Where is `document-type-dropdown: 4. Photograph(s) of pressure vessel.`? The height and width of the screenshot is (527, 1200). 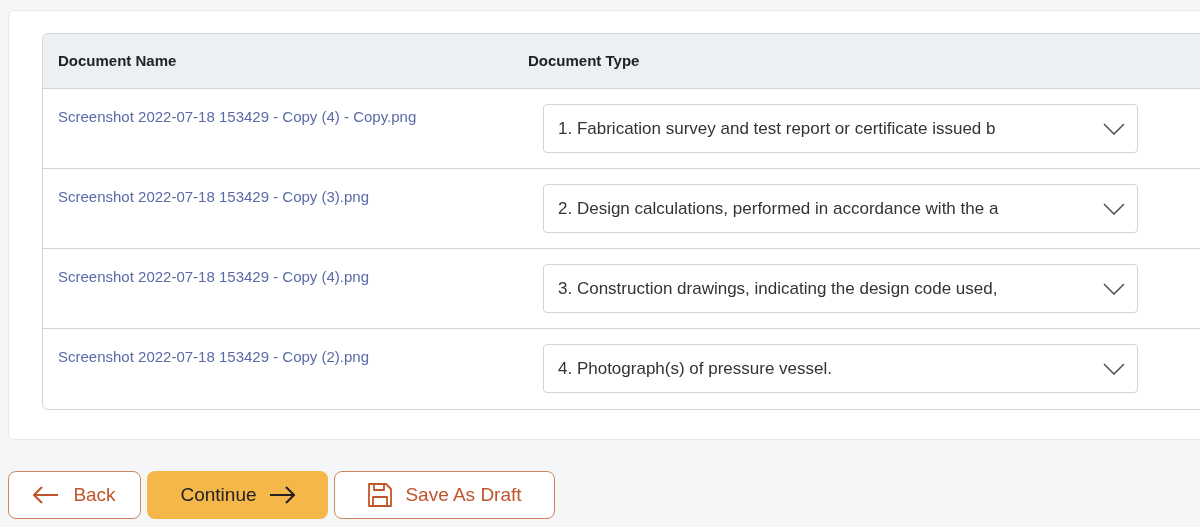
document-type-dropdown: 4. Photograph(s) of pressure vessel. is located at coordinates (840, 368).